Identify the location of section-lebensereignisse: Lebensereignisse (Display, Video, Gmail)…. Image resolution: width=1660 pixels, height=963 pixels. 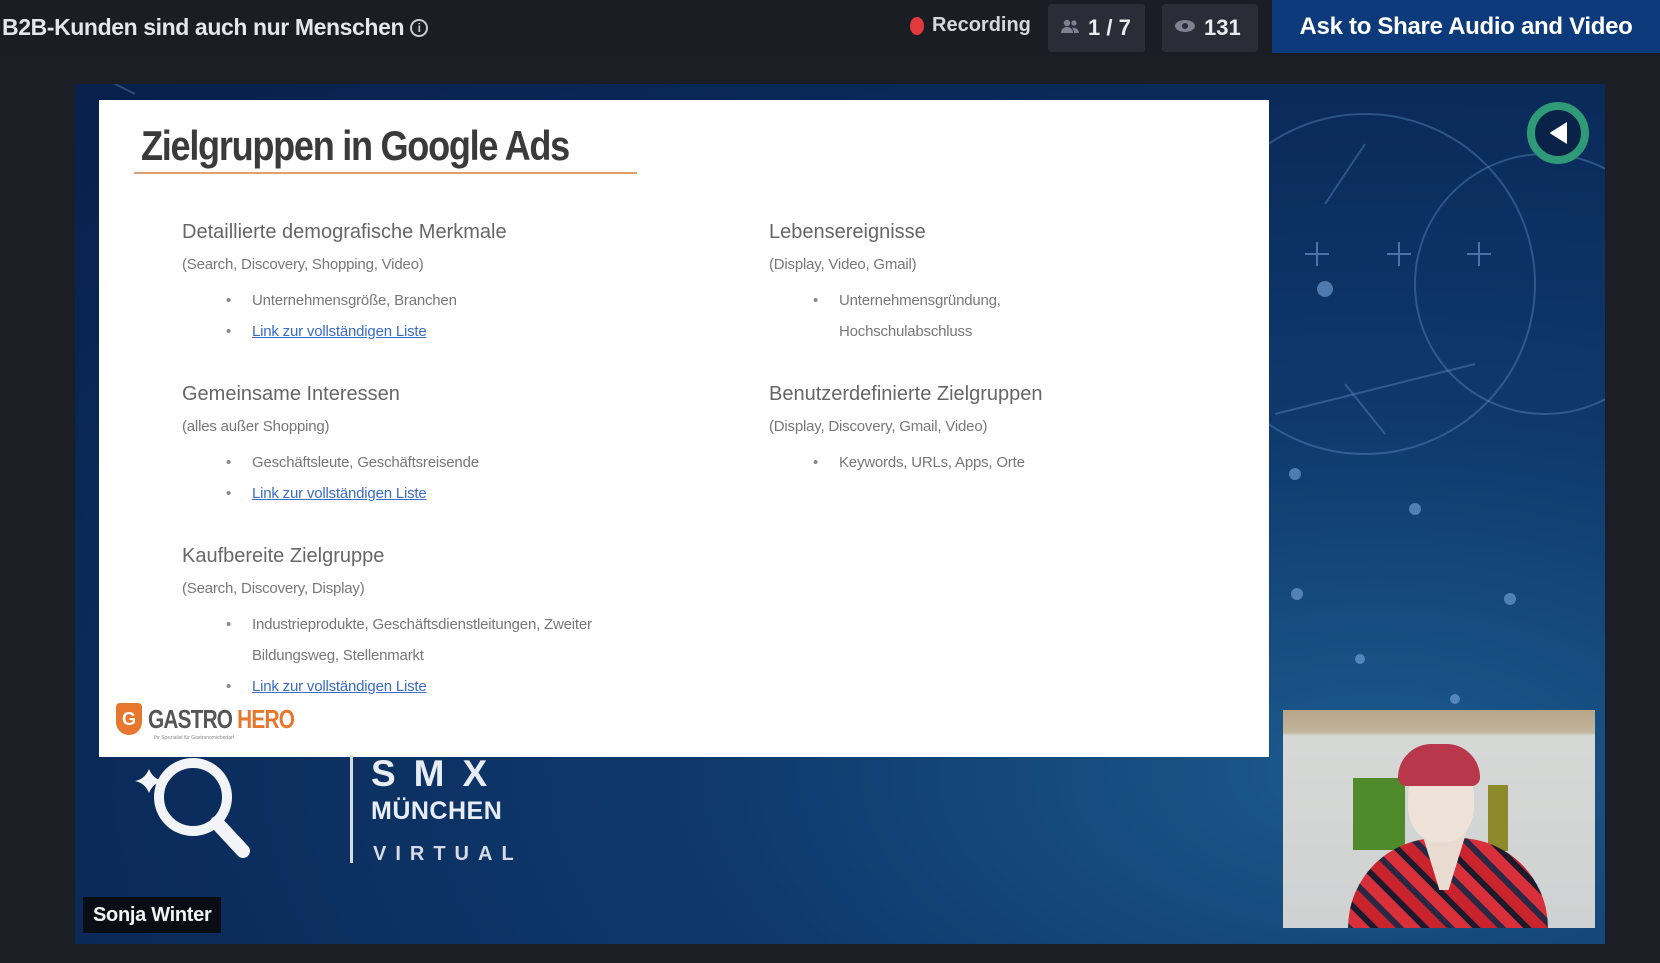
(919, 284).